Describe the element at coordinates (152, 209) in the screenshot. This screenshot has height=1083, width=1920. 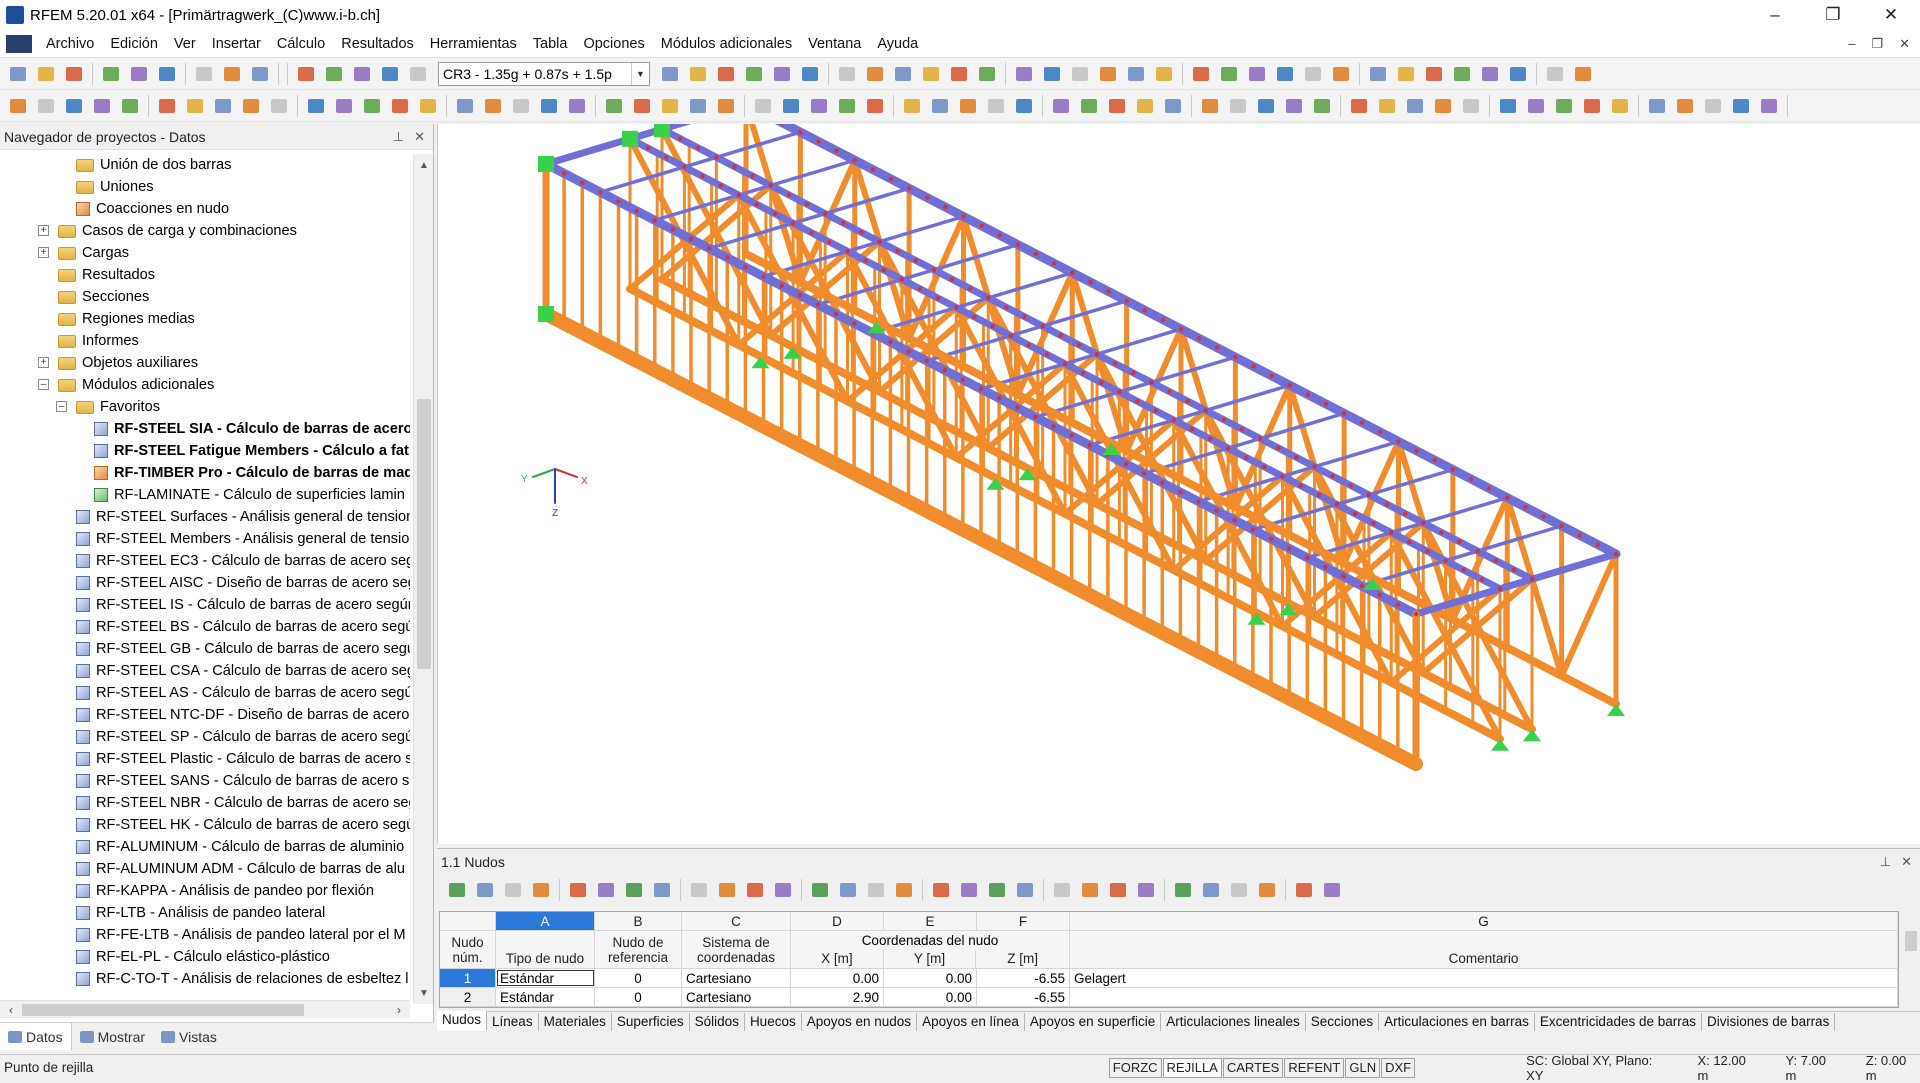
I see `tree-item: Coacciones en nudo` at that location.